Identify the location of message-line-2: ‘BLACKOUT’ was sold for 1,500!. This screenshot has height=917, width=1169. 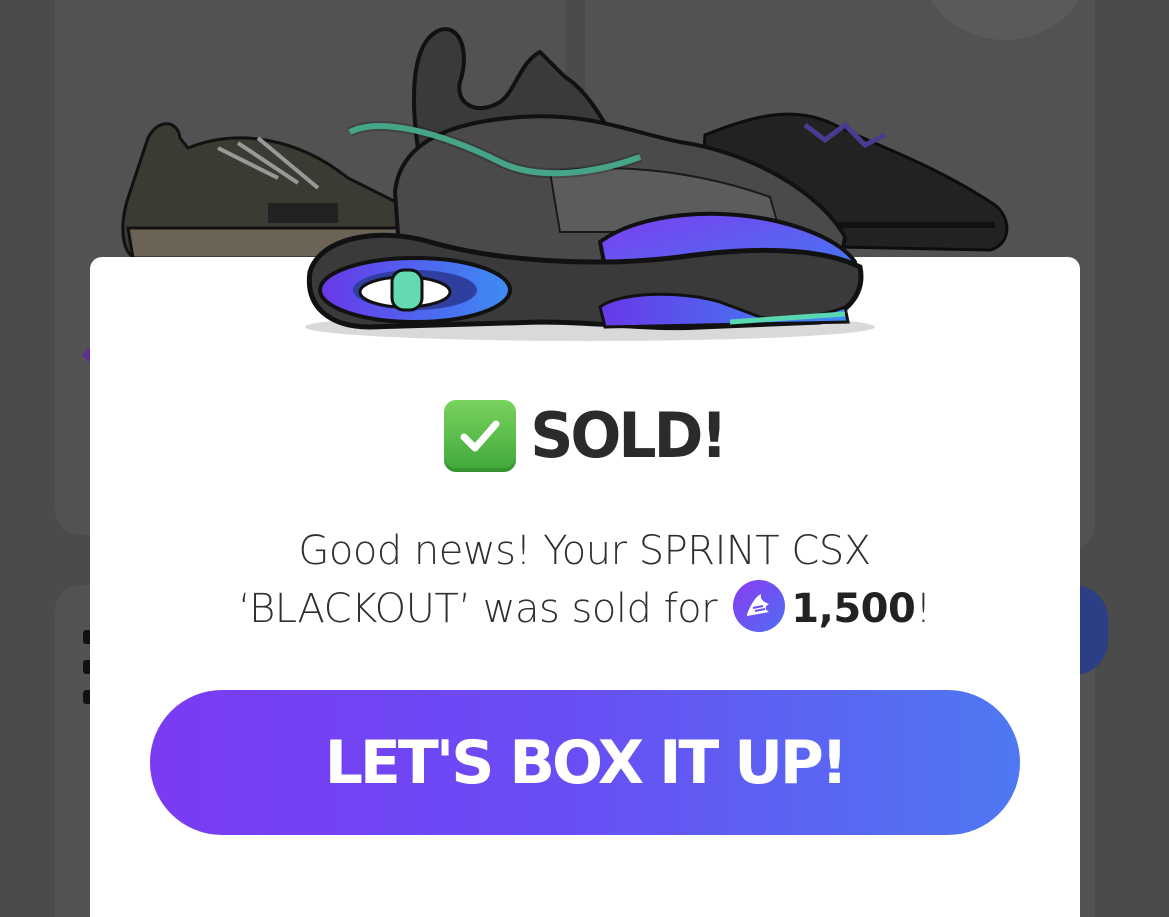
(584, 609).